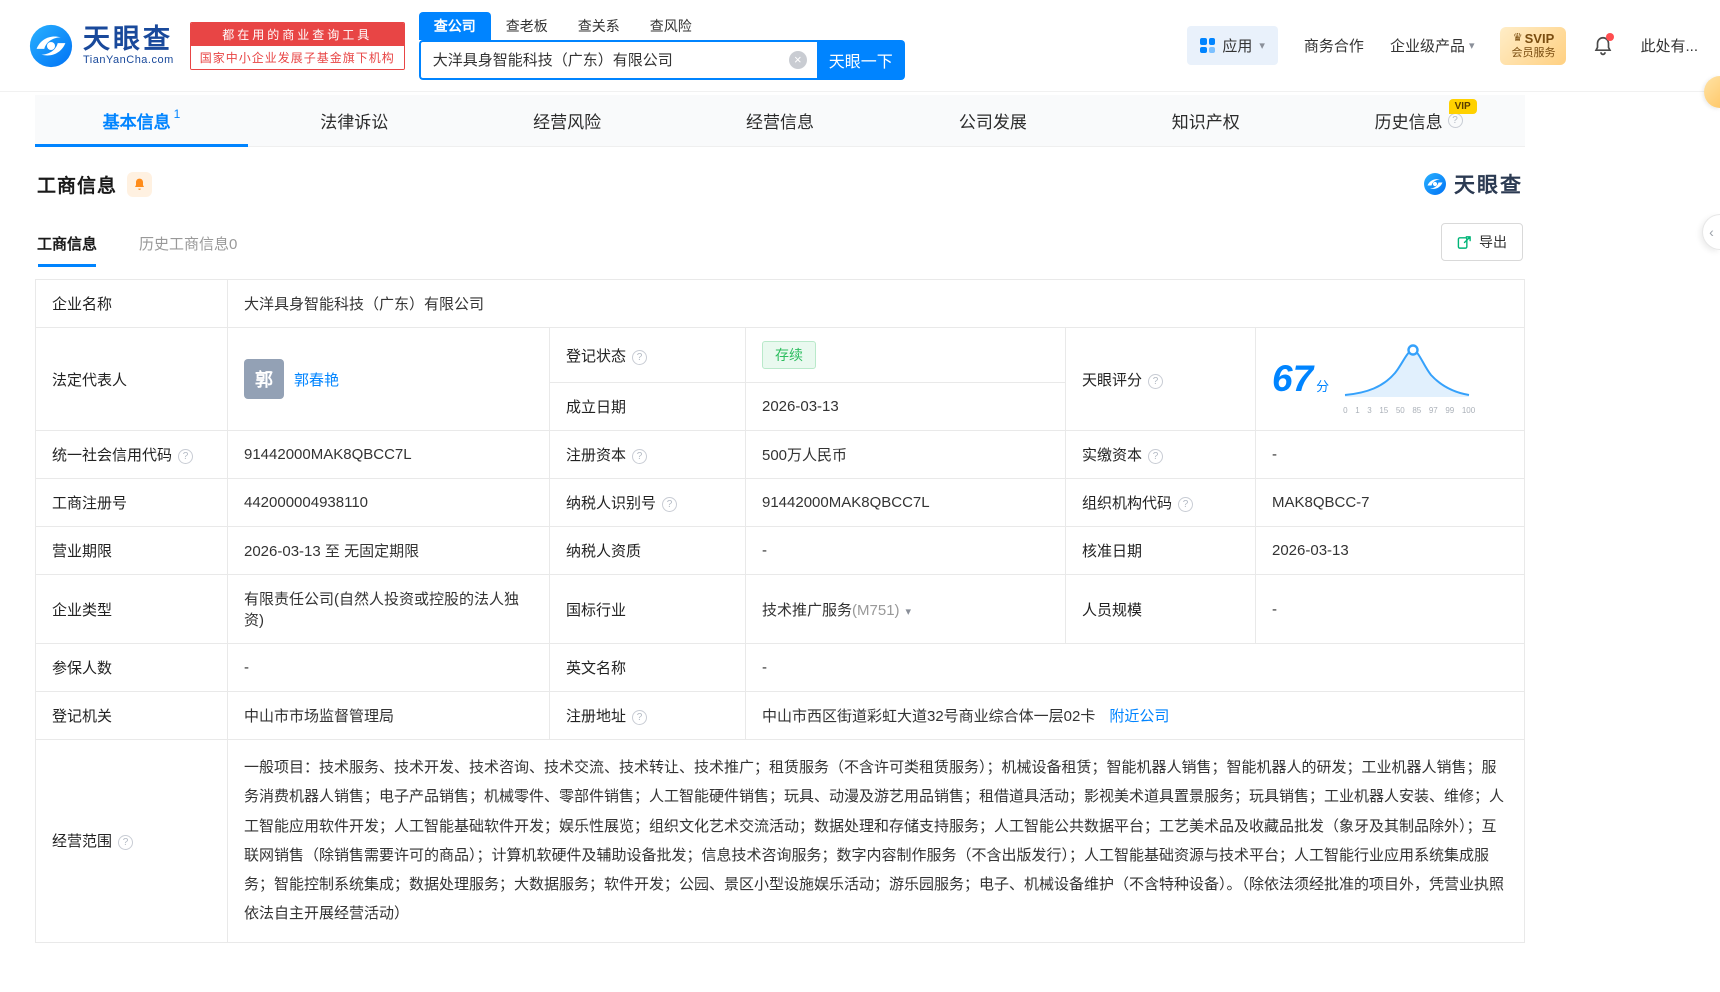 The width and height of the screenshot is (1720, 992). I want to click on field-label-legal-rep: 法定代表人, so click(131, 379).